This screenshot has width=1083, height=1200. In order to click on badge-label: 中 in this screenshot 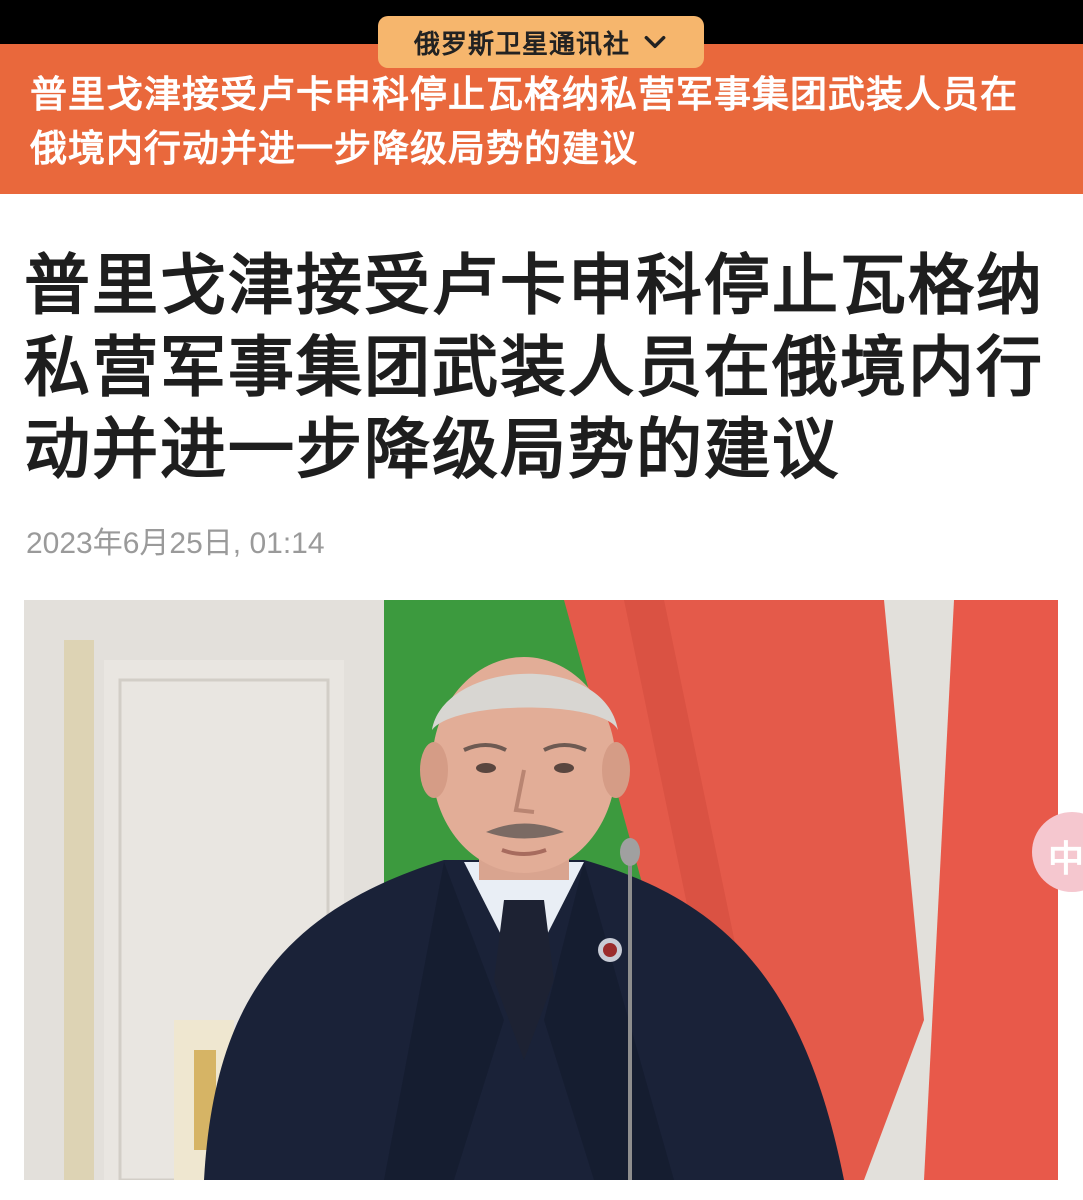, I will do `click(1065, 859)`.